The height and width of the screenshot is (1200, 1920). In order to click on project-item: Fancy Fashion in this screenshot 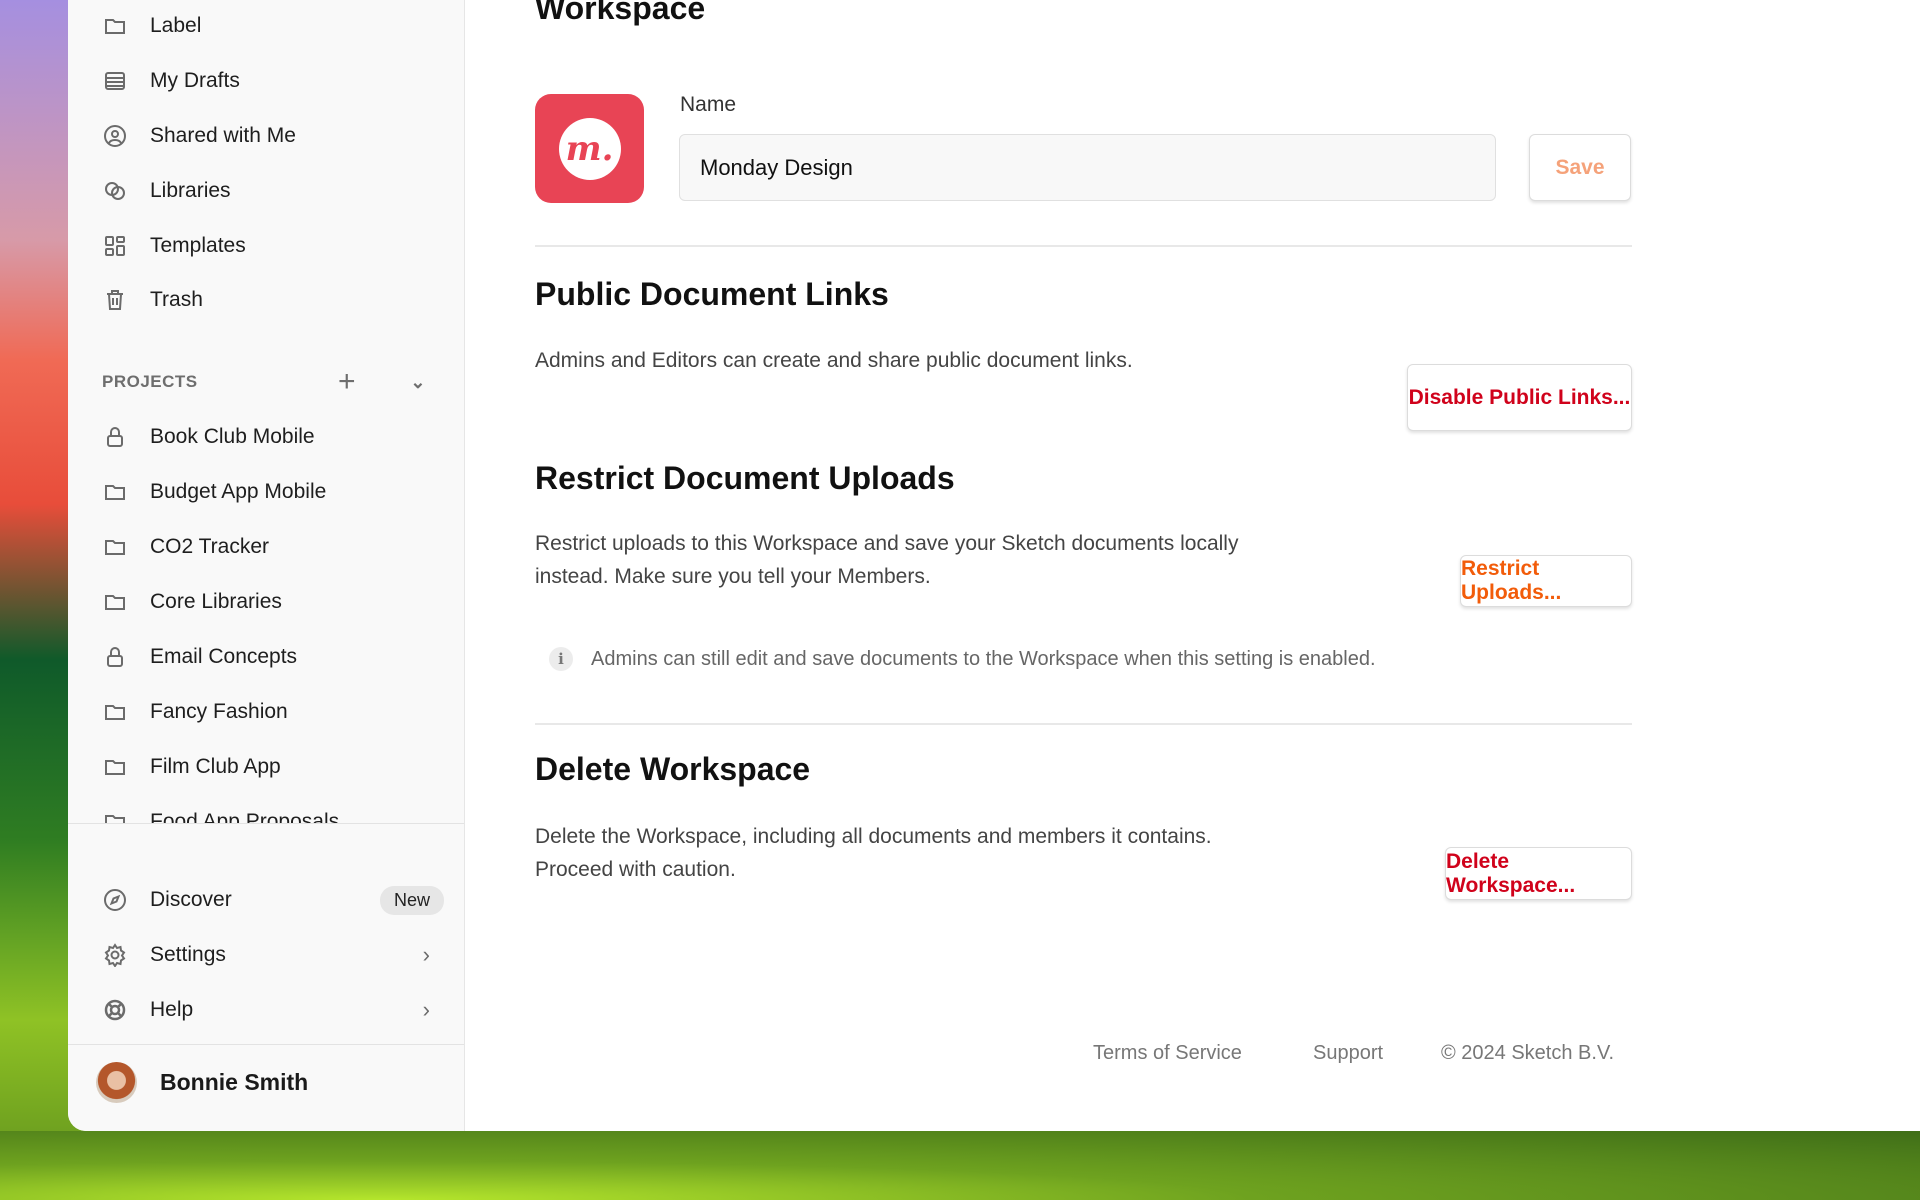, I will do `click(273, 712)`.